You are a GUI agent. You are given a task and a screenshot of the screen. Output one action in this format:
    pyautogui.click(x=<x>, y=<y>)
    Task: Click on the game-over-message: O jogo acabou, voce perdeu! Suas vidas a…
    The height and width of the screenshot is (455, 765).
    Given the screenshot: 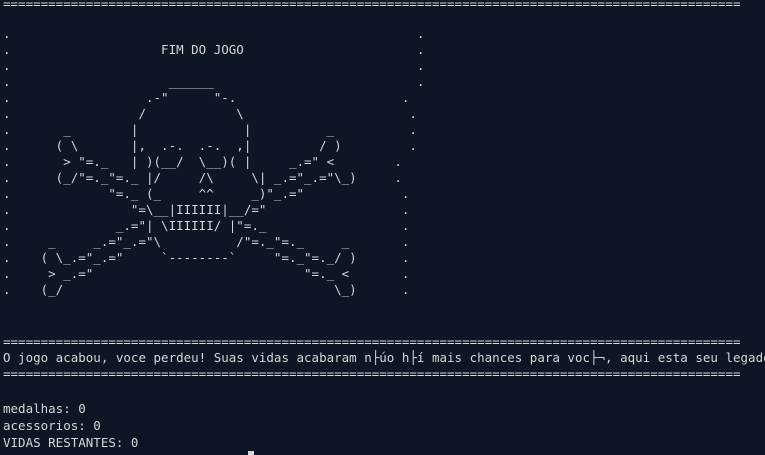 What is the action you would take?
    pyautogui.click(x=384, y=357)
    